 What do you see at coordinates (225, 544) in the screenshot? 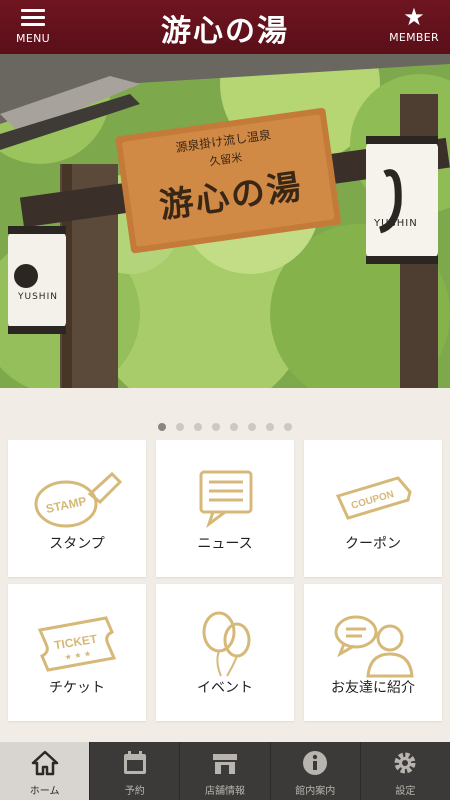
I see `tile-label-news: ニュース` at bounding box center [225, 544].